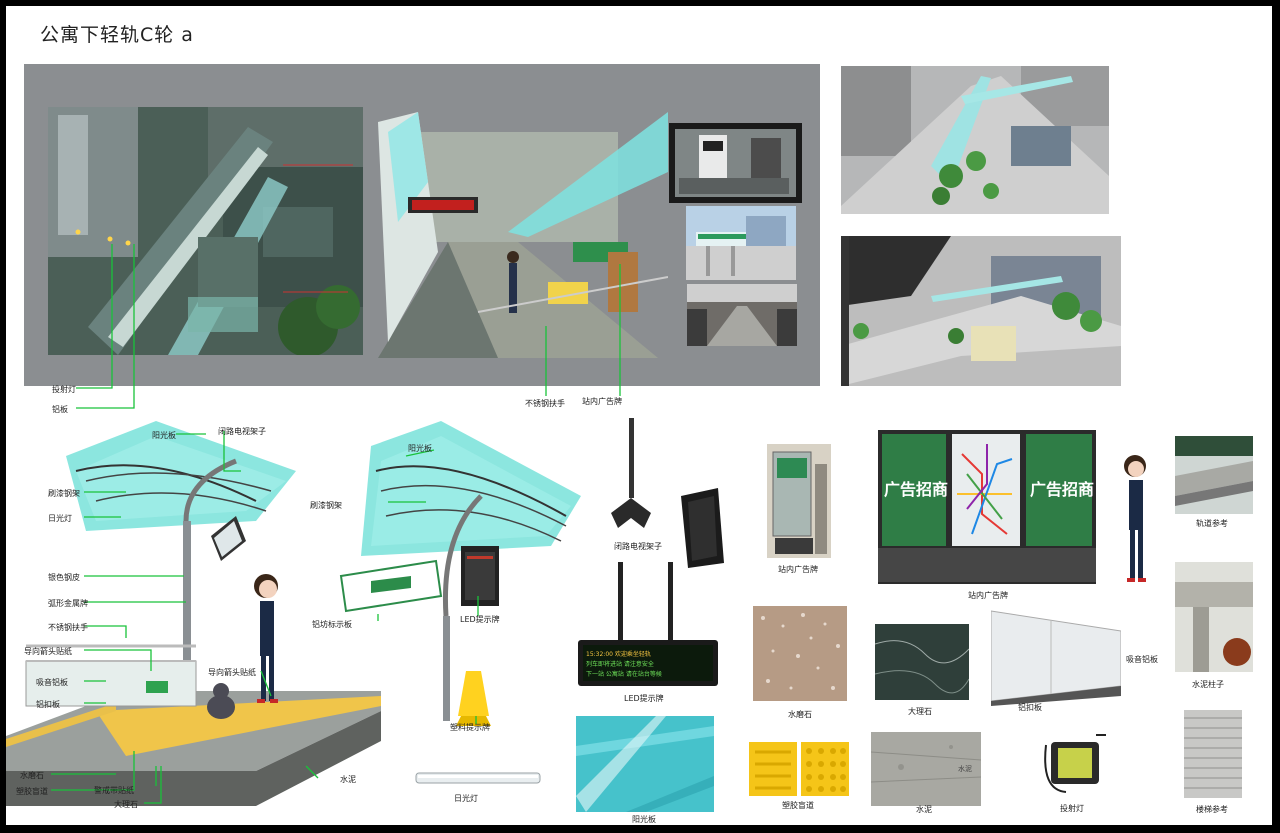  I want to click on ad-text-right: 广告招商, so click(1062, 489).